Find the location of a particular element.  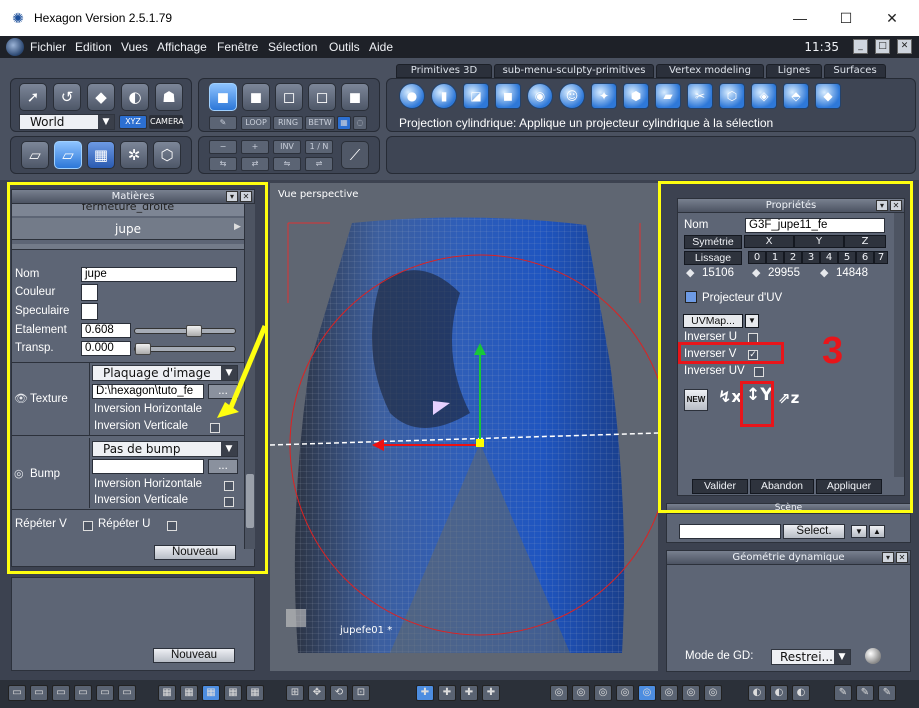

head-icon: ☺ is located at coordinates (572, 96).